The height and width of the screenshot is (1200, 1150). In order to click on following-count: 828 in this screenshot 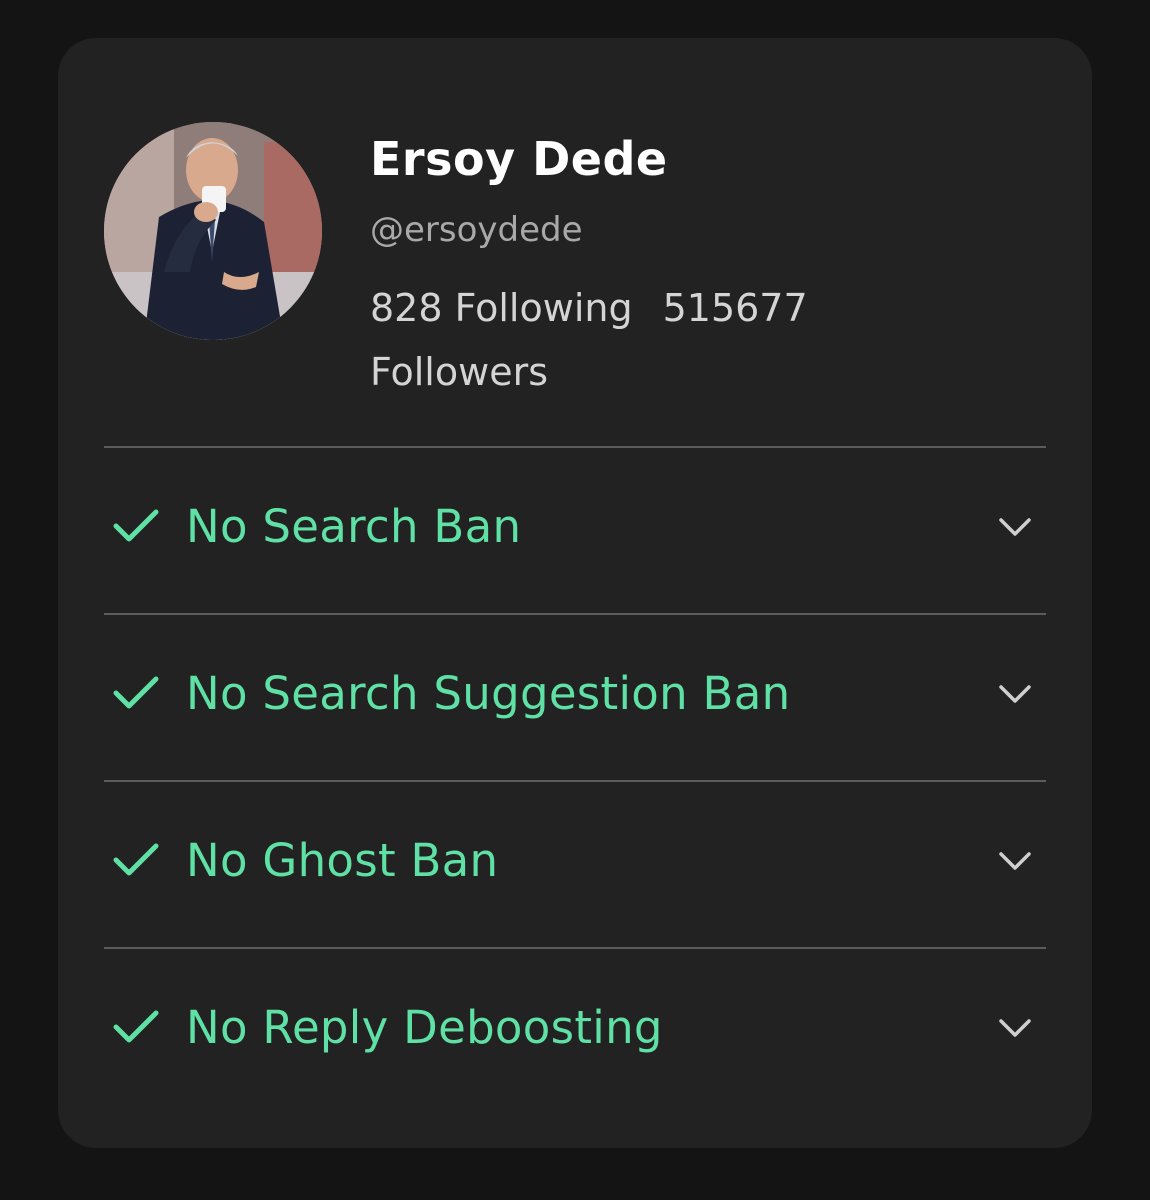, I will do `click(406, 308)`.